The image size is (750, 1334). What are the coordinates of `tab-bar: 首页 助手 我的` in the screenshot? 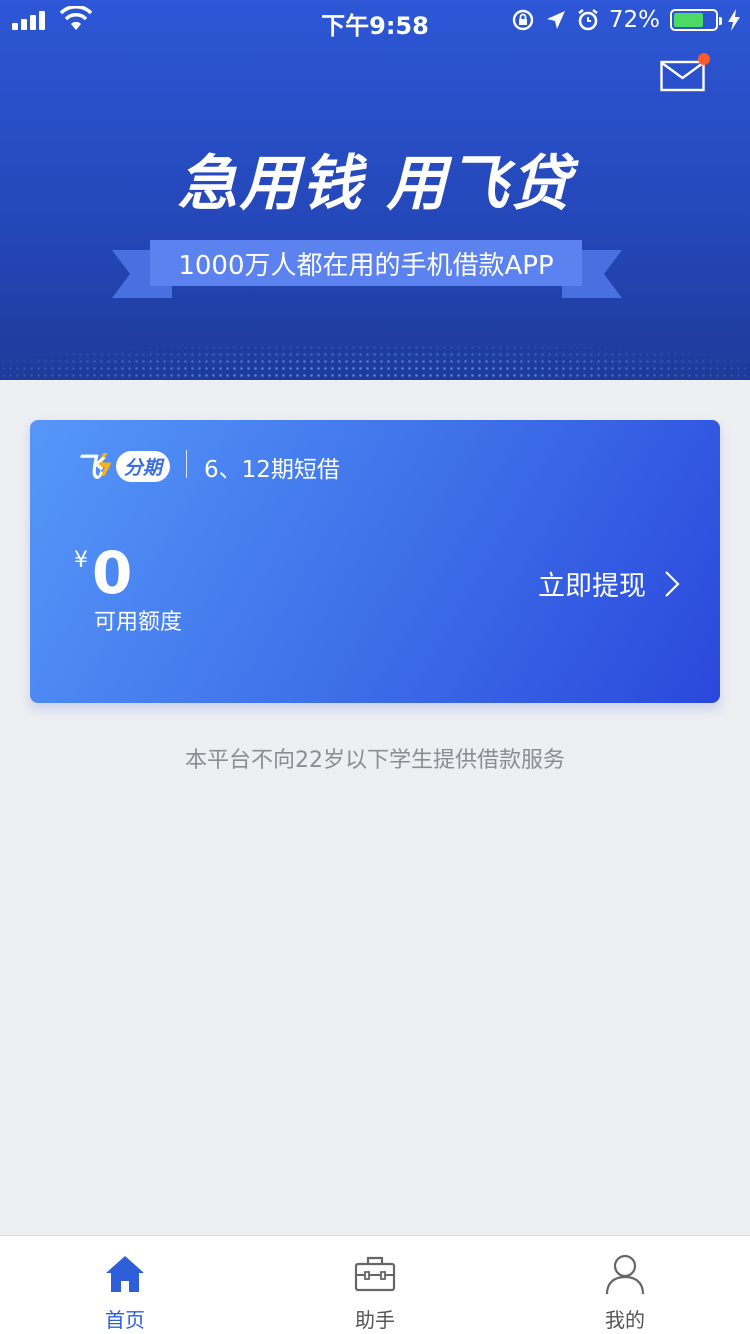 It's located at (375, 1284).